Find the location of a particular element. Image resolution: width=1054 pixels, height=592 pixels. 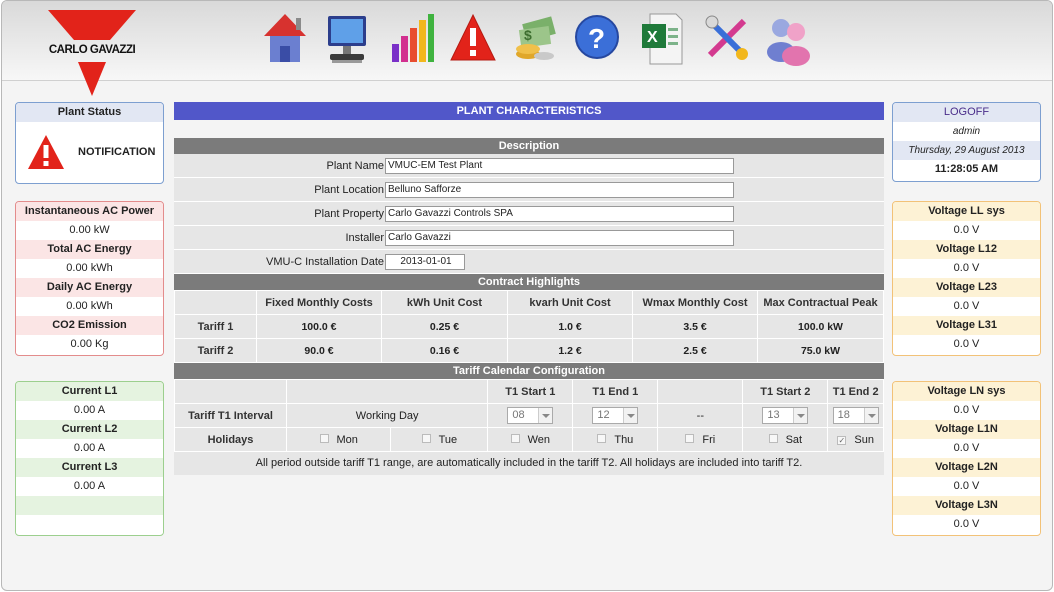

voltage-l31-value: 0.0 V is located at coordinates (966, 344).